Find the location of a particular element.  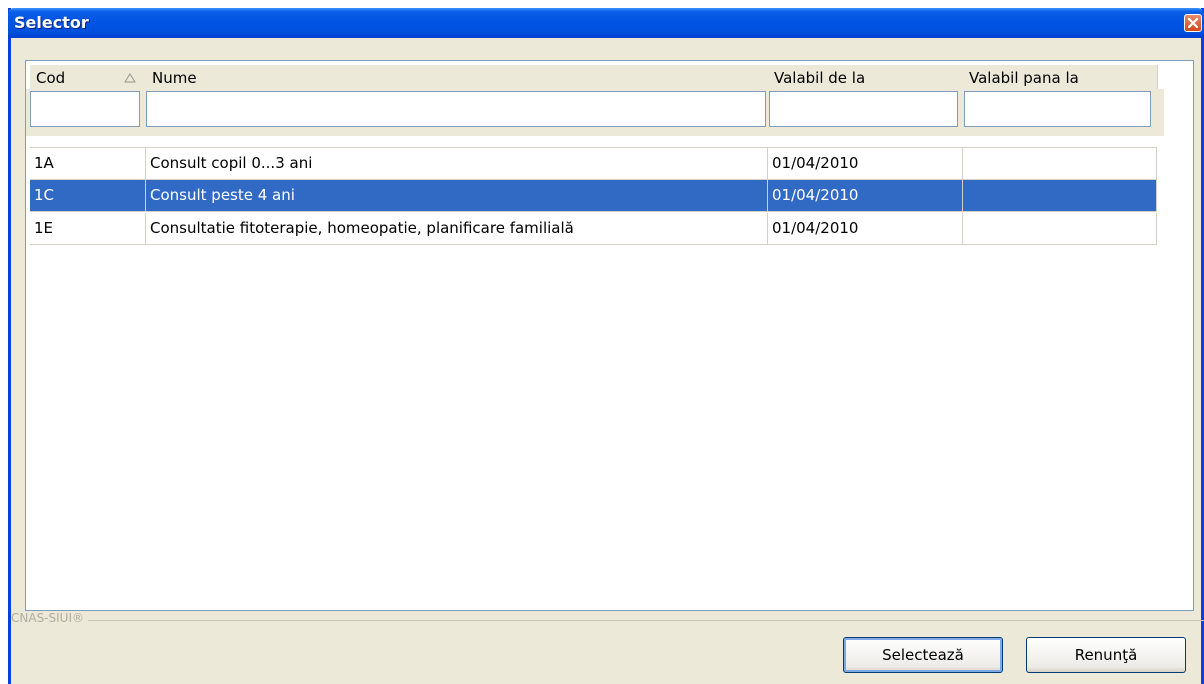

select-button: Selectează is located at coordinates (923, 655).